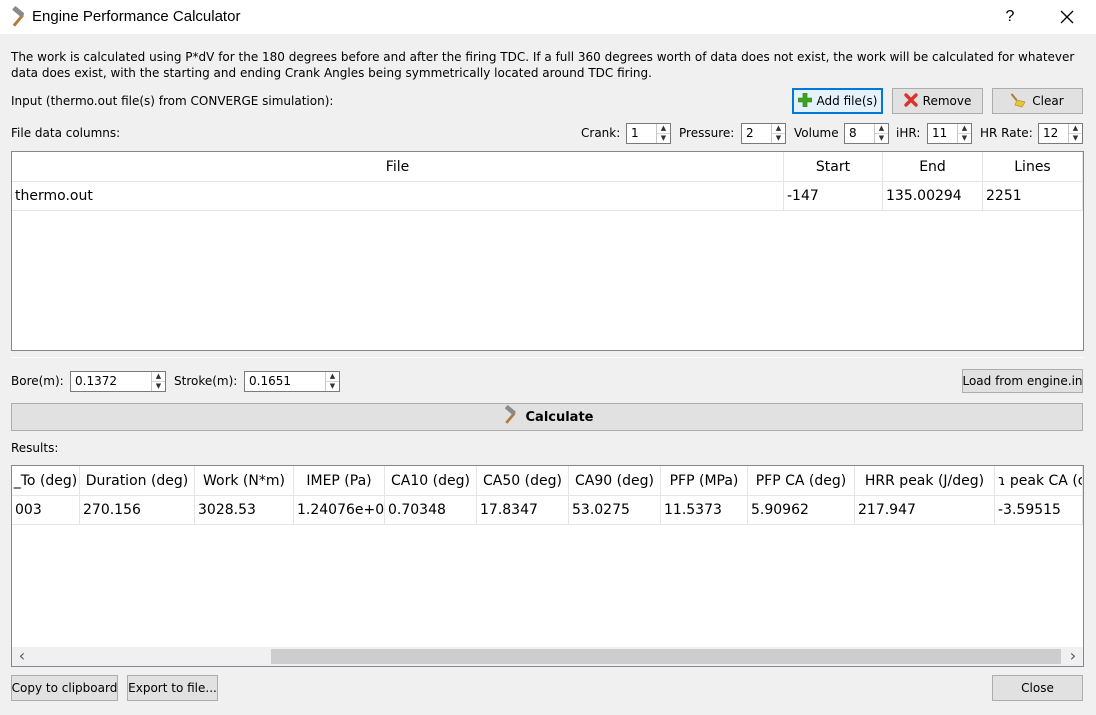 This screenshot has width=1096, height=715. I want to click on table-cell: 135.00294, so click(933, 196).